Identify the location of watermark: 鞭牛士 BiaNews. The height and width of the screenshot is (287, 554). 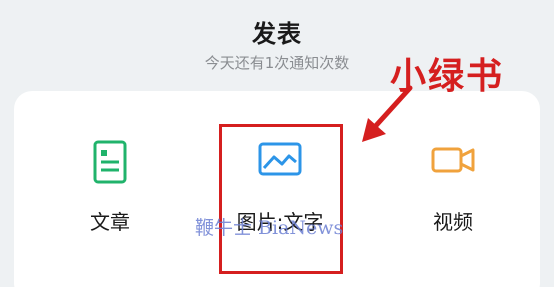
(269, 228).